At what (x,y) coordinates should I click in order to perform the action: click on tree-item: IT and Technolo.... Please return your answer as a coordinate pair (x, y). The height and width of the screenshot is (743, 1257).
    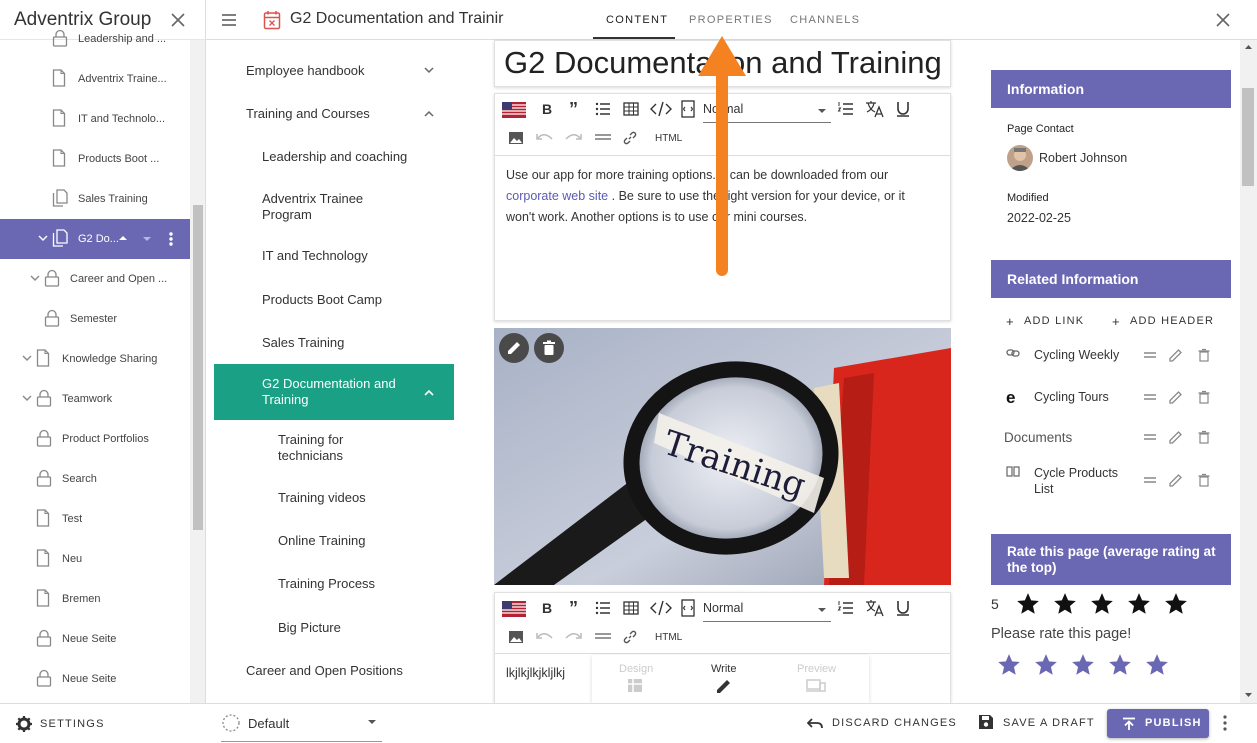
    Looking at the image, I should click on (95, 119).